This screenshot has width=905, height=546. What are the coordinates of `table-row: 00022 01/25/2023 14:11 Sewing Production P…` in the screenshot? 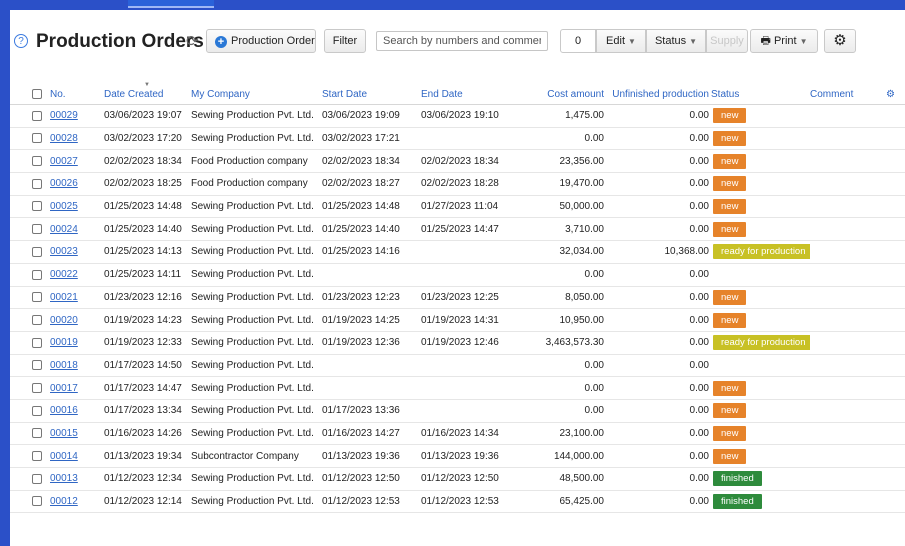 It's located at (457, 275).